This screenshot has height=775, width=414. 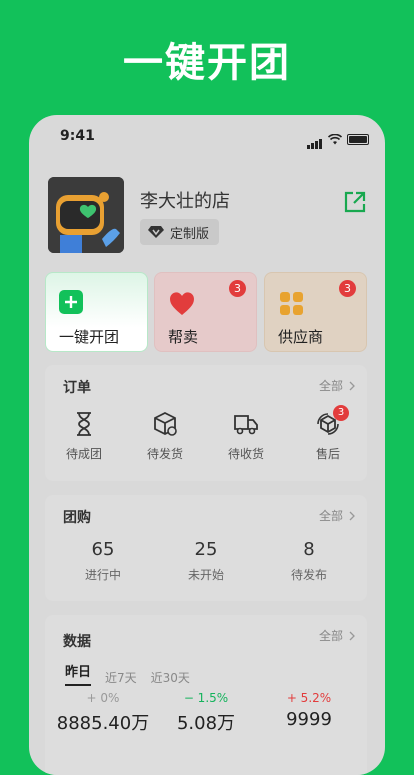 I want to click on share-icon, so click(x=355, y=202).